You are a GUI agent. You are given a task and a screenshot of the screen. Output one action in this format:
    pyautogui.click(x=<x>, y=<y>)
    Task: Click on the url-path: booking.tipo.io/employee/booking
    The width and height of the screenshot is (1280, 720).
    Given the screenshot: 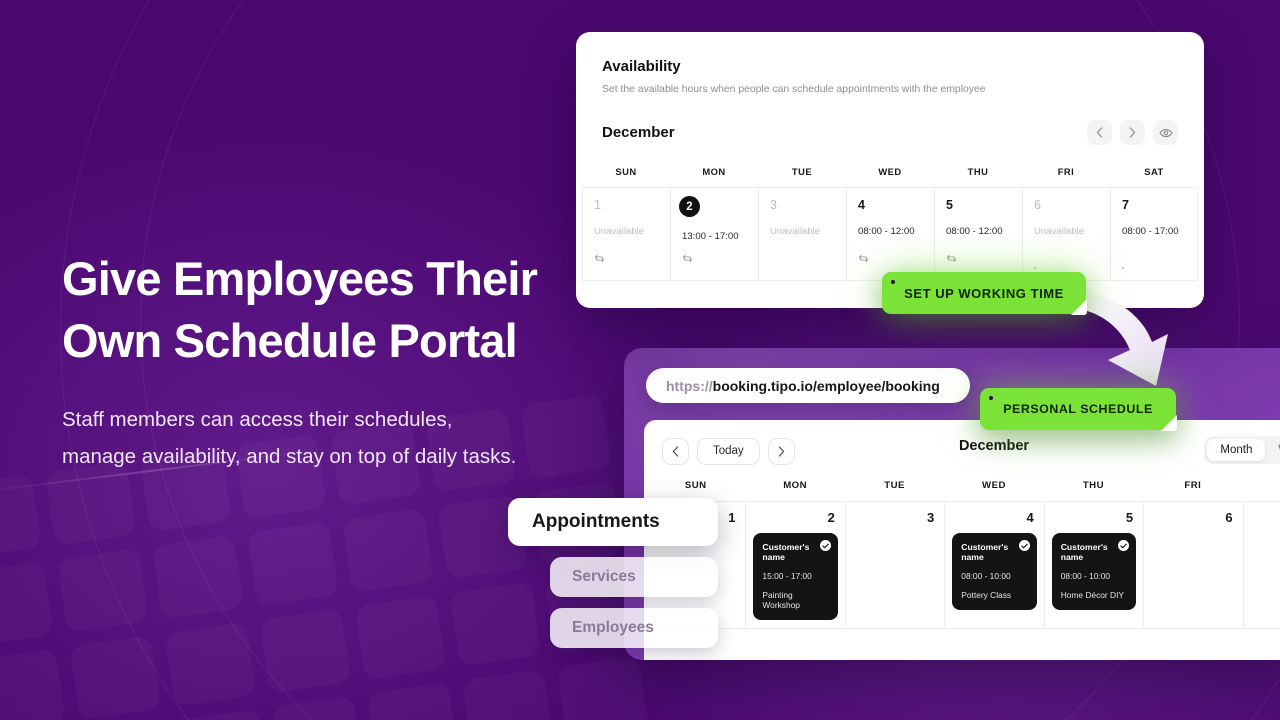 What is the action you would take?
    pyautogui.click(x=826, y=385)
    